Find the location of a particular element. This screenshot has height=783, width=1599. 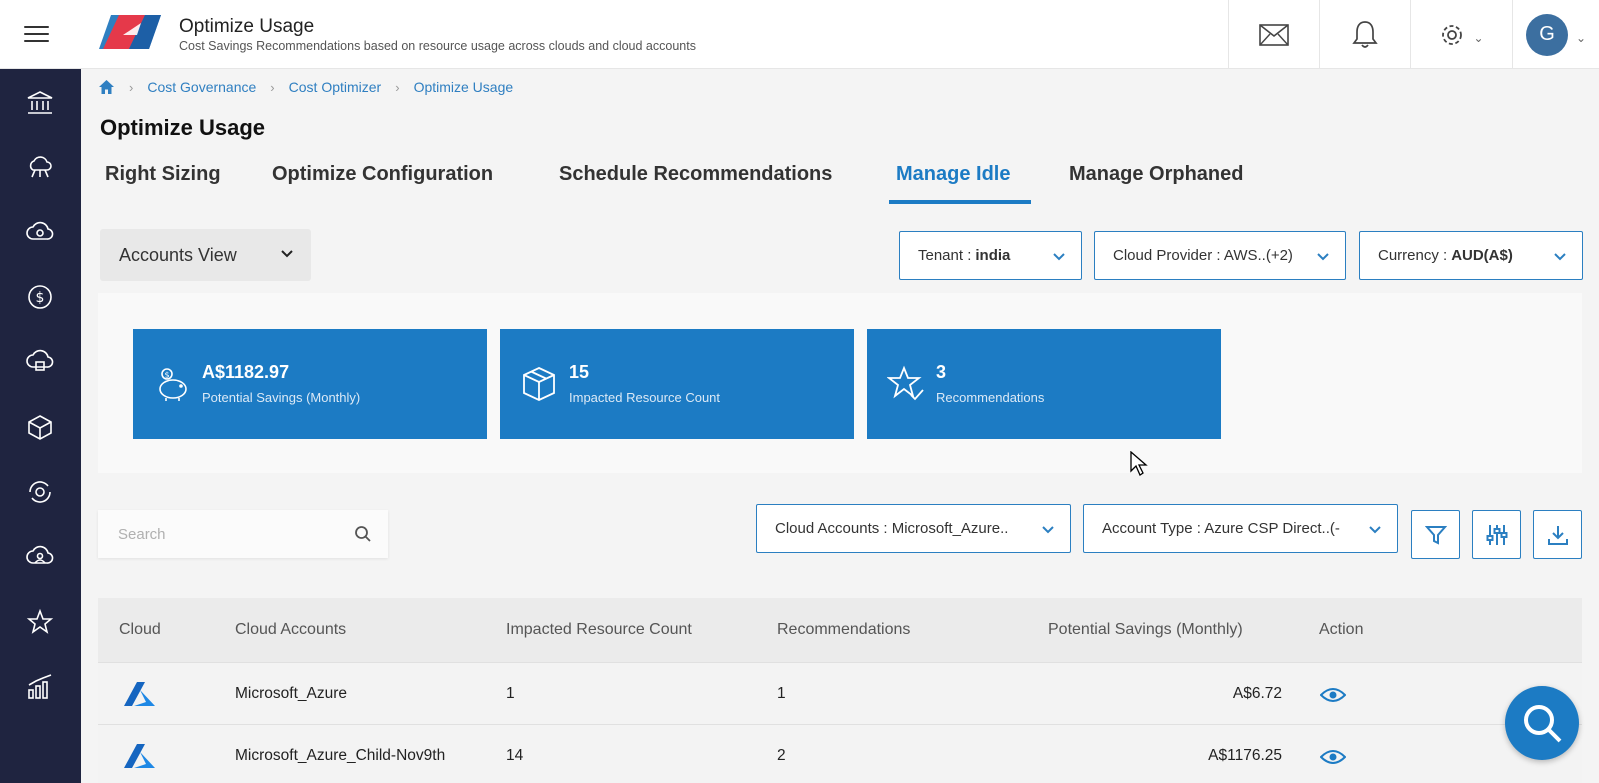

account-type-label: Account Type : Azure CSP Direct..(- is located at coordinates (1221, 528).